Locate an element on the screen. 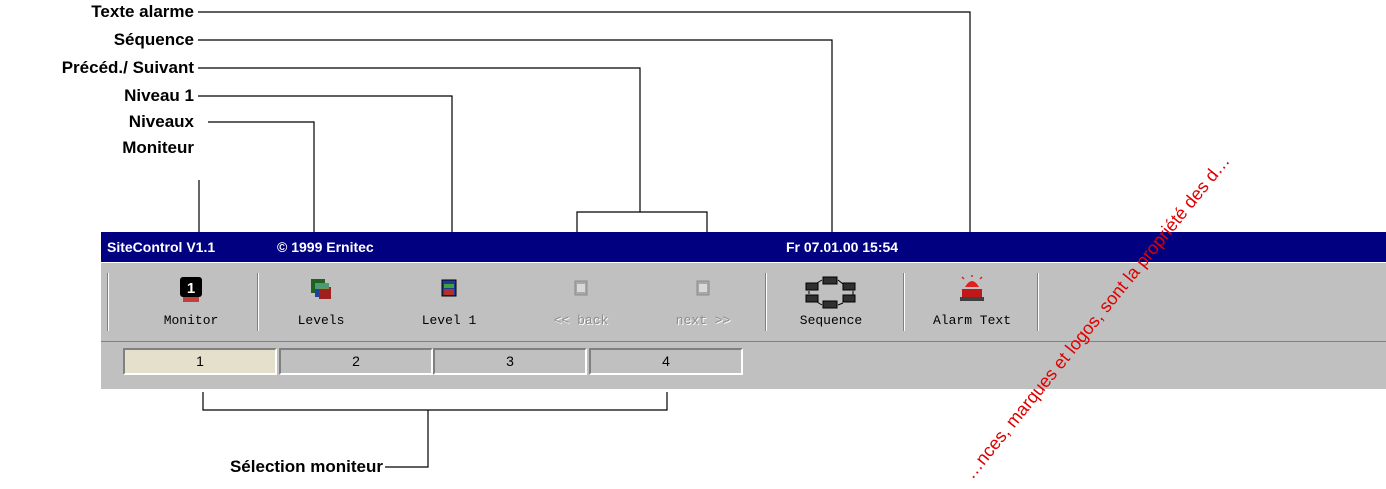  callout-monitor: Moniteur is located at coordinates (158, 147).